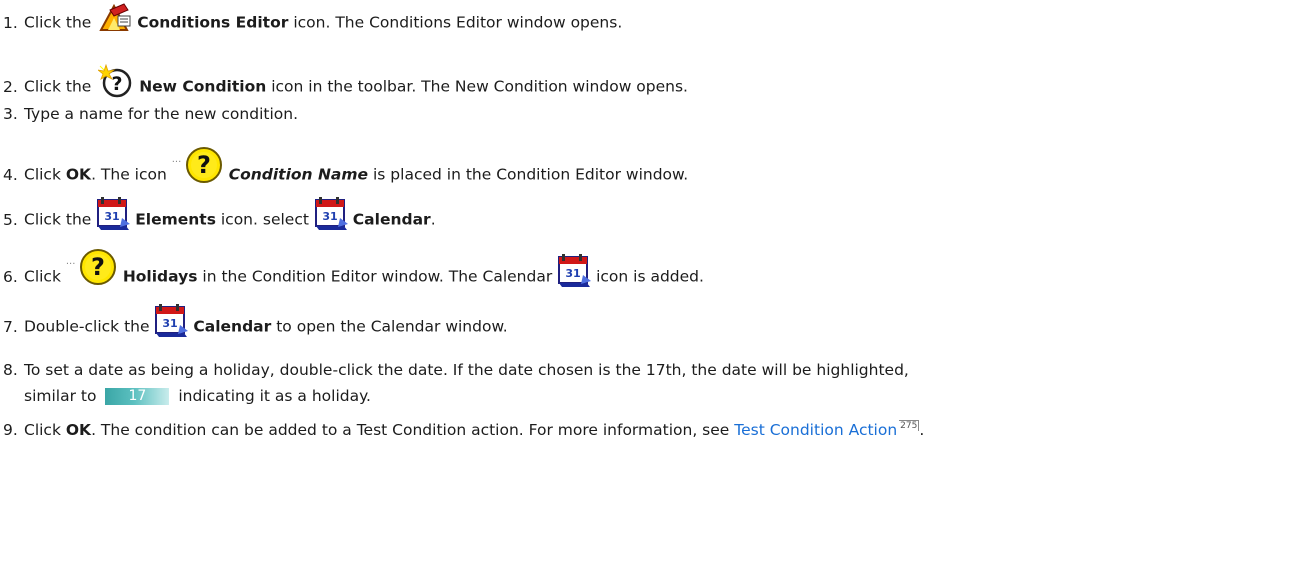 The height and width of the screenshot is (582, 1302). Describe the element at coordinates (10, 326) in the screenshot. I see `step-number: 7.` at that location.